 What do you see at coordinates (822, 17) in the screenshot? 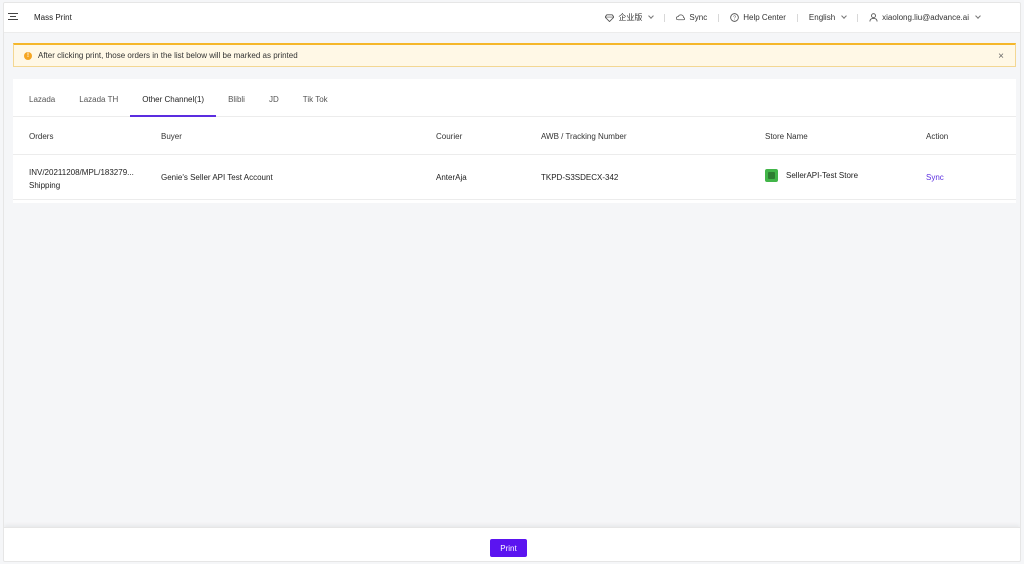
I see `language-label: English` at bounding box center [822, 17].